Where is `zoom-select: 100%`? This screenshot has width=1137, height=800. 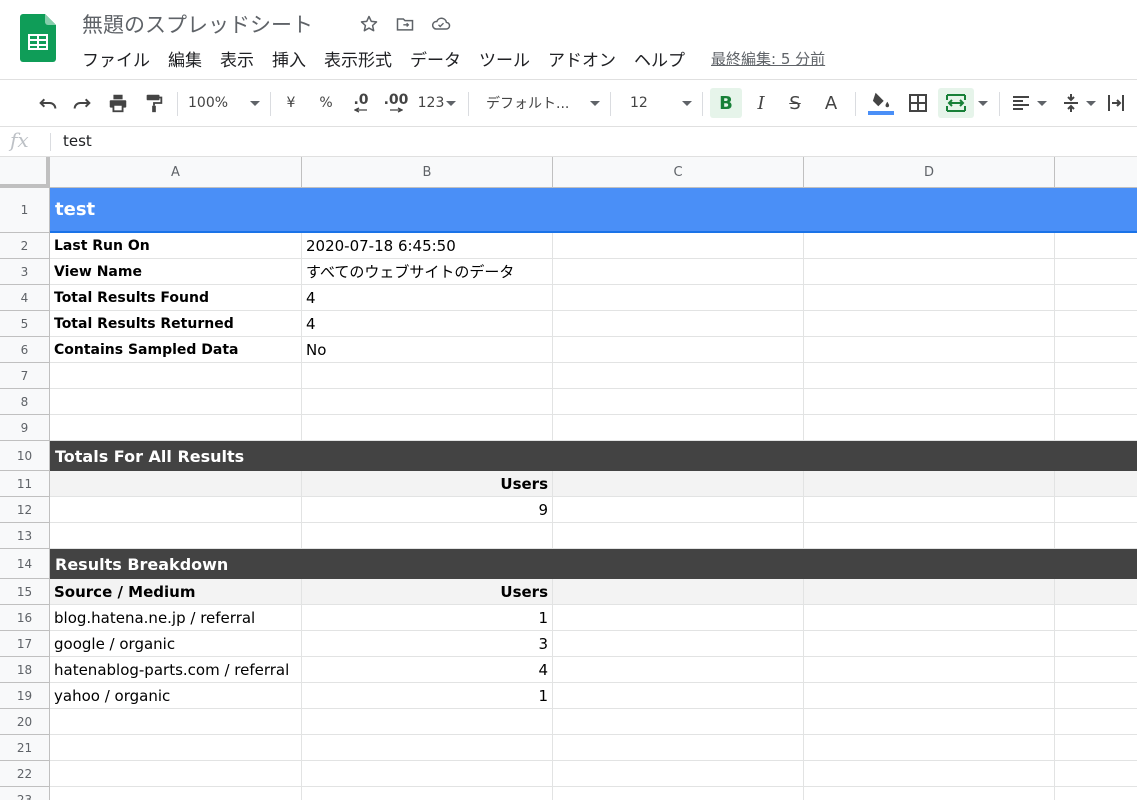
zoom-select: 100% is located at coordinates (224, 103).